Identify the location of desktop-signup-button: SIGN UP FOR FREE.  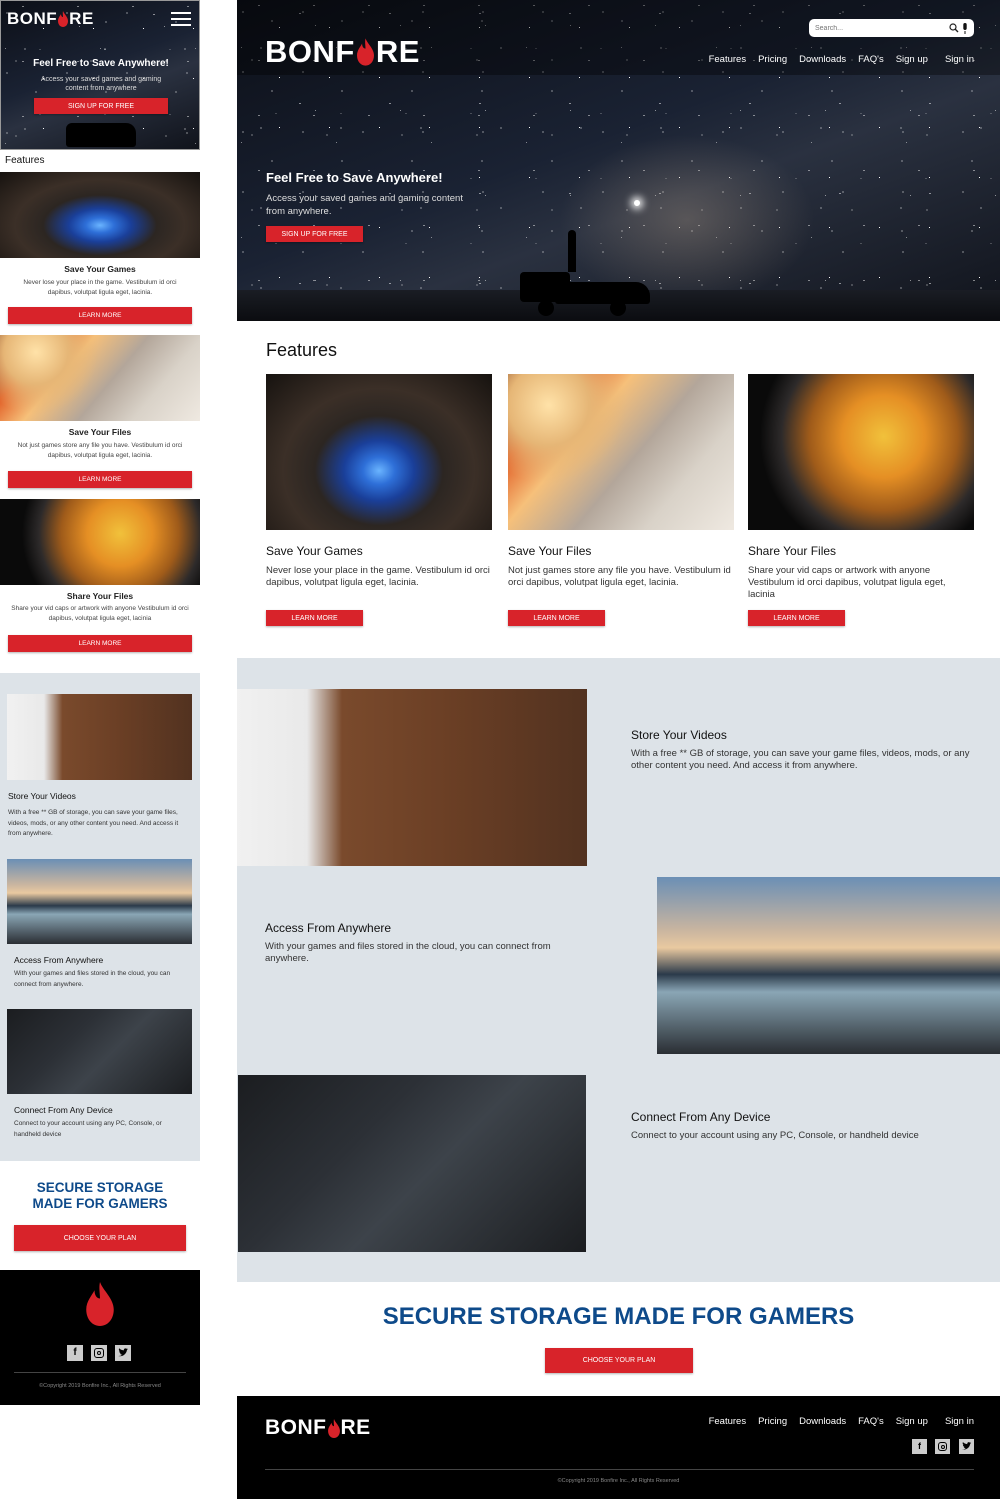
(314, 234).